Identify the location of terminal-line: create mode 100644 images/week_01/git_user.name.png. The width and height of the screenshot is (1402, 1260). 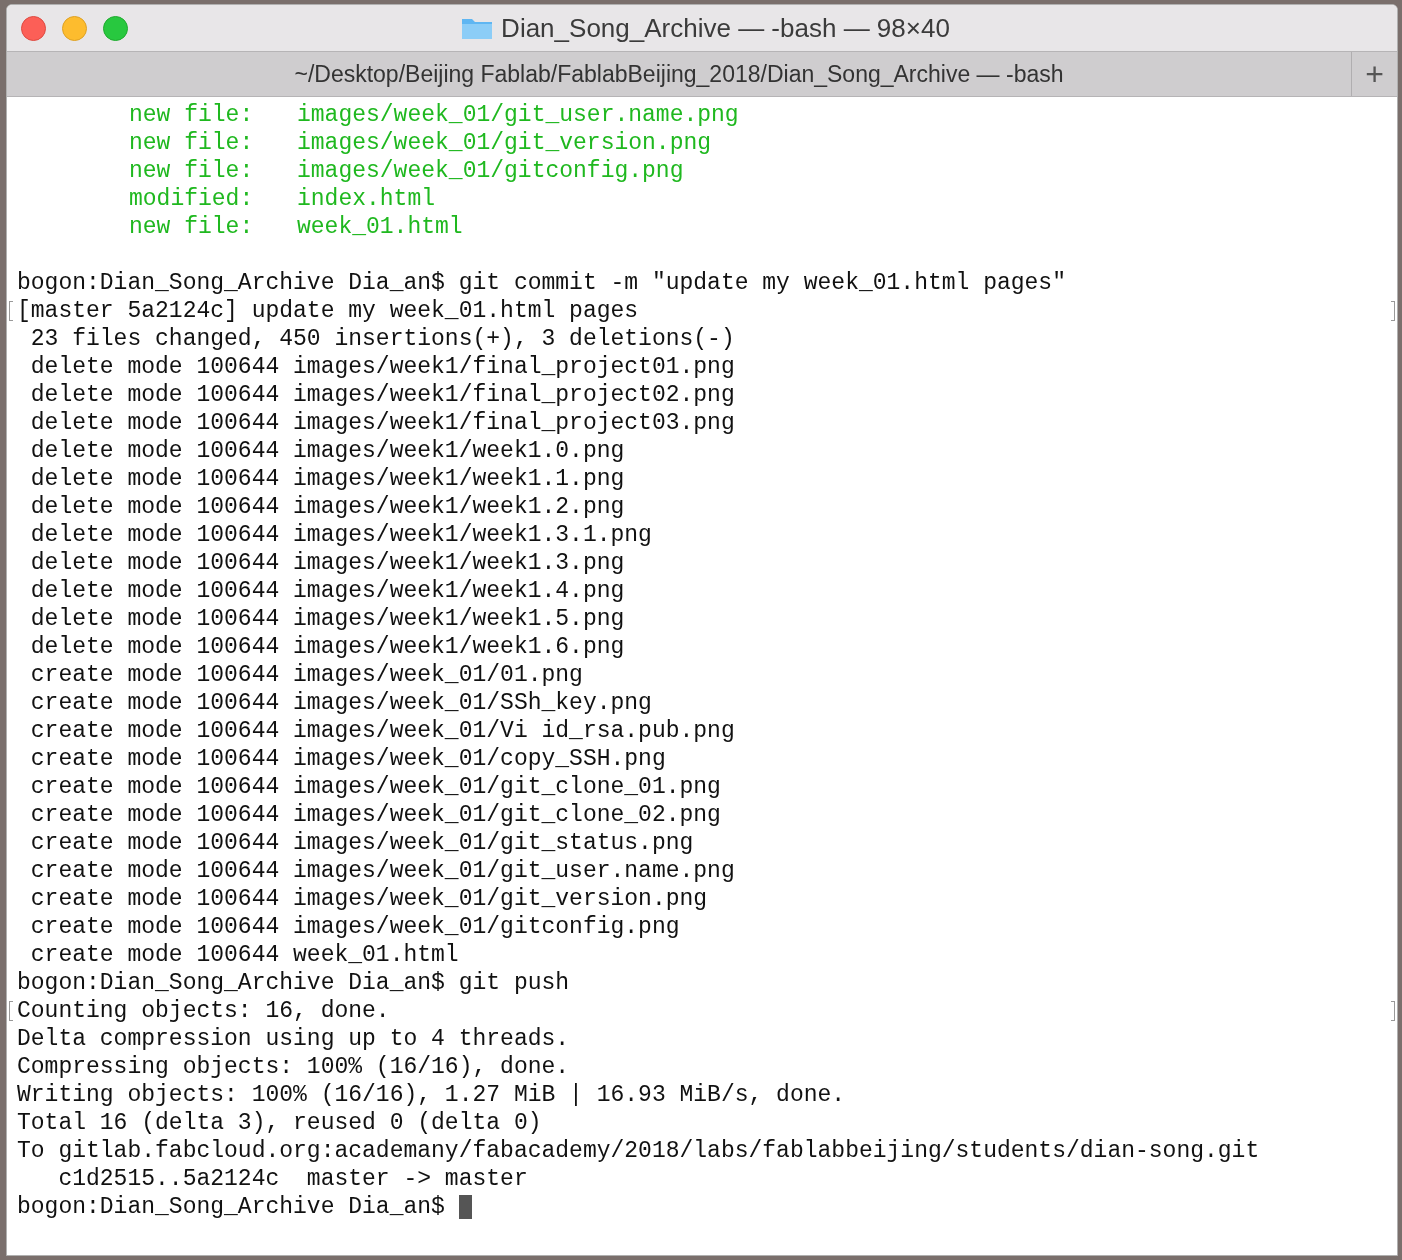
(382, 871).